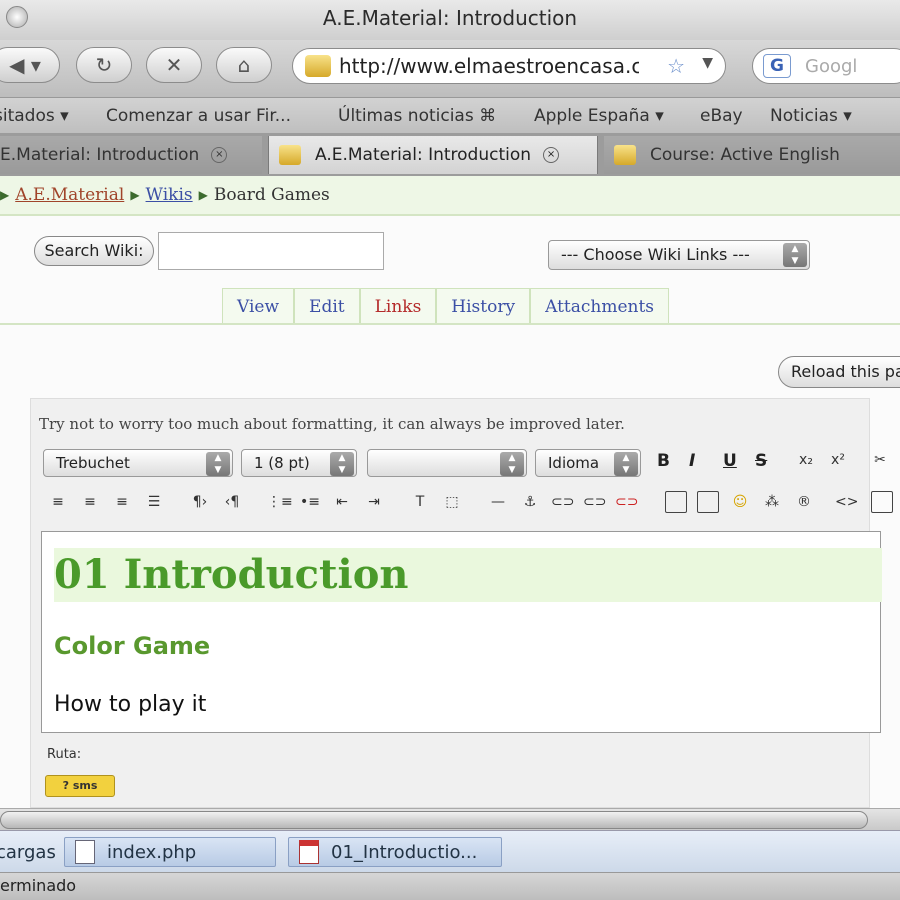 The width and height of the screenshot is (900, 900). What do you see at coordinates (34, 116) in the screenshot?
I see `bookmark-item: sitados ▾` at bounding box center [34, 116].